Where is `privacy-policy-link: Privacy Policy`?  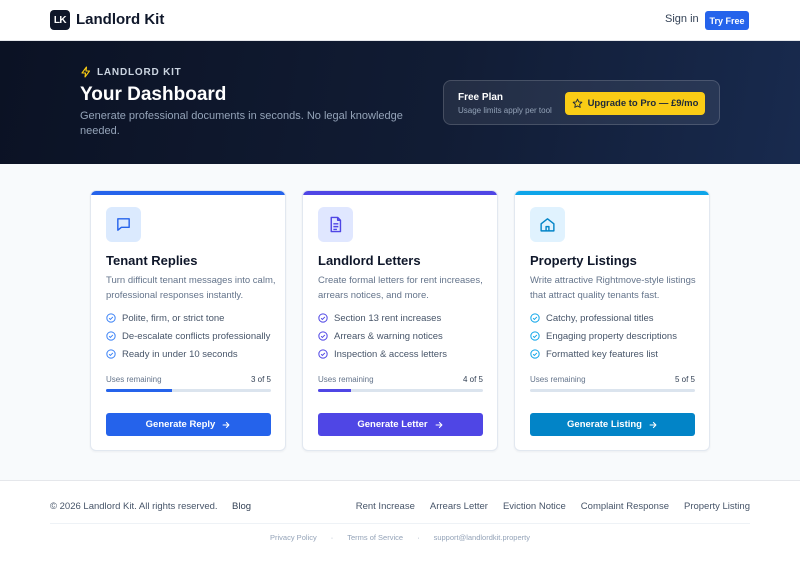 privacy-policy-link: Privacy Policy is located at coordinates (293, 537).